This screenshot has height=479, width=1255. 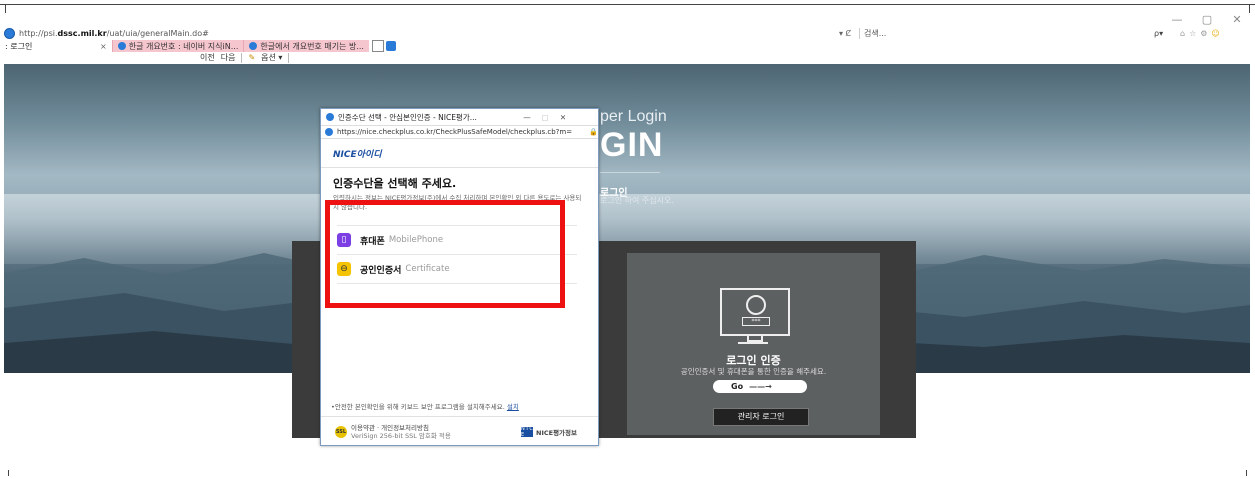 I want to click on notice-text: •안전한 본인확인을 위해 키보드 보안 프로그램을 설치해주세요., so click(x=418, y=407).